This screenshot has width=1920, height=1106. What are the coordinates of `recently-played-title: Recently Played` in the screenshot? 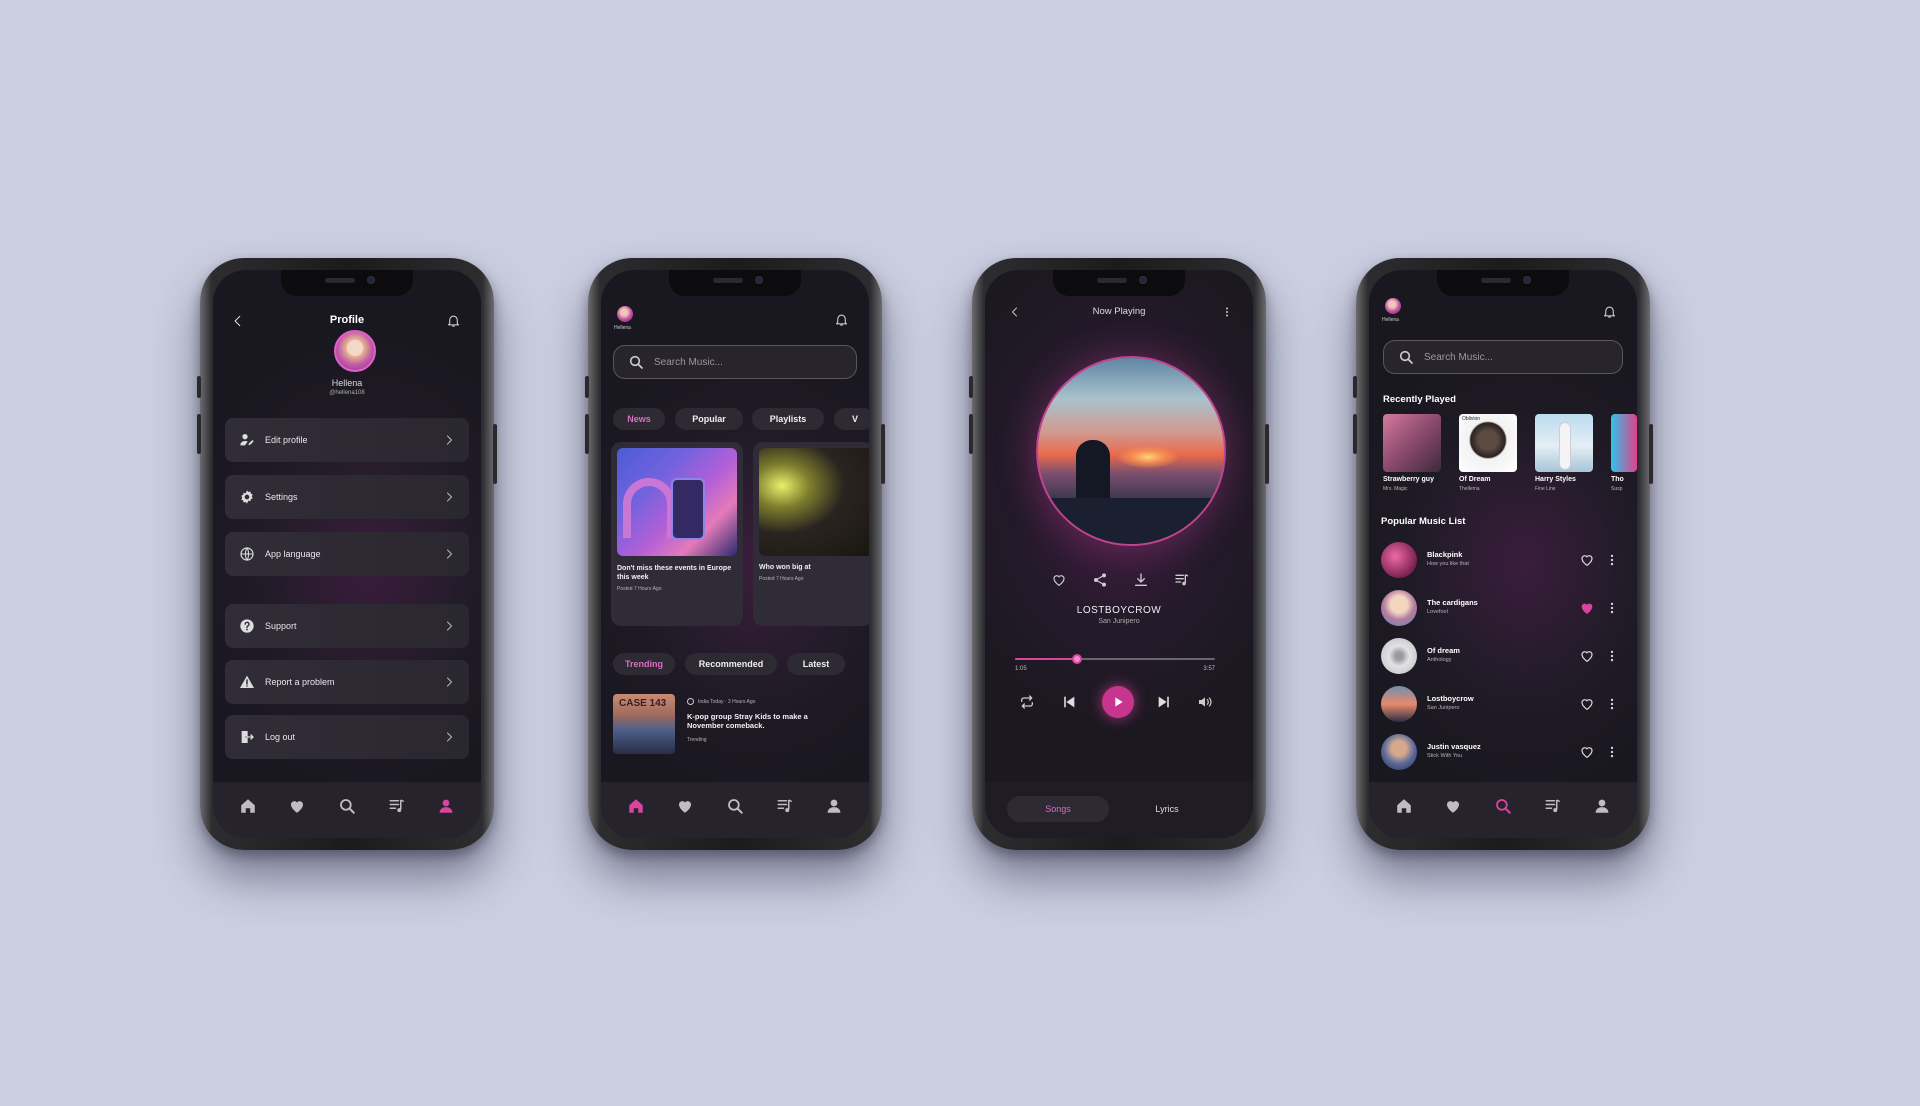 It's located at (1419, 399).